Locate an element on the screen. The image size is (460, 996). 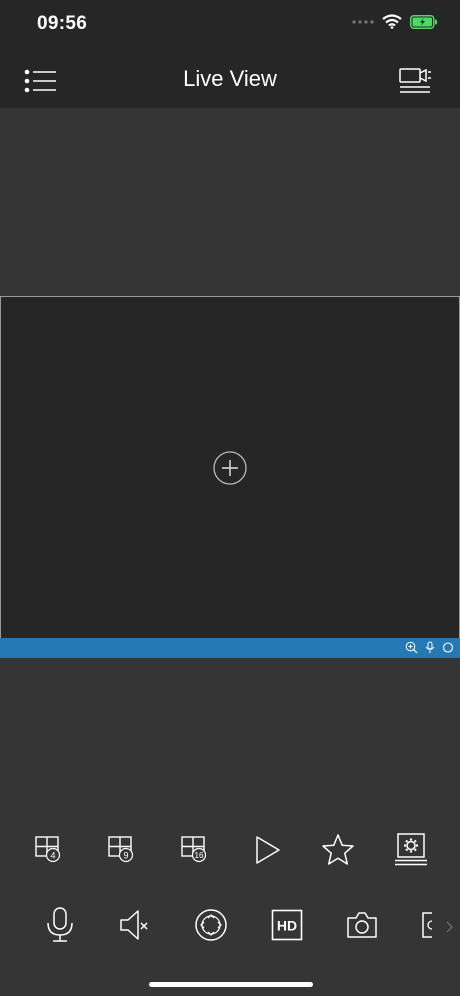
device-list-button is located at coordinates (415, 81).